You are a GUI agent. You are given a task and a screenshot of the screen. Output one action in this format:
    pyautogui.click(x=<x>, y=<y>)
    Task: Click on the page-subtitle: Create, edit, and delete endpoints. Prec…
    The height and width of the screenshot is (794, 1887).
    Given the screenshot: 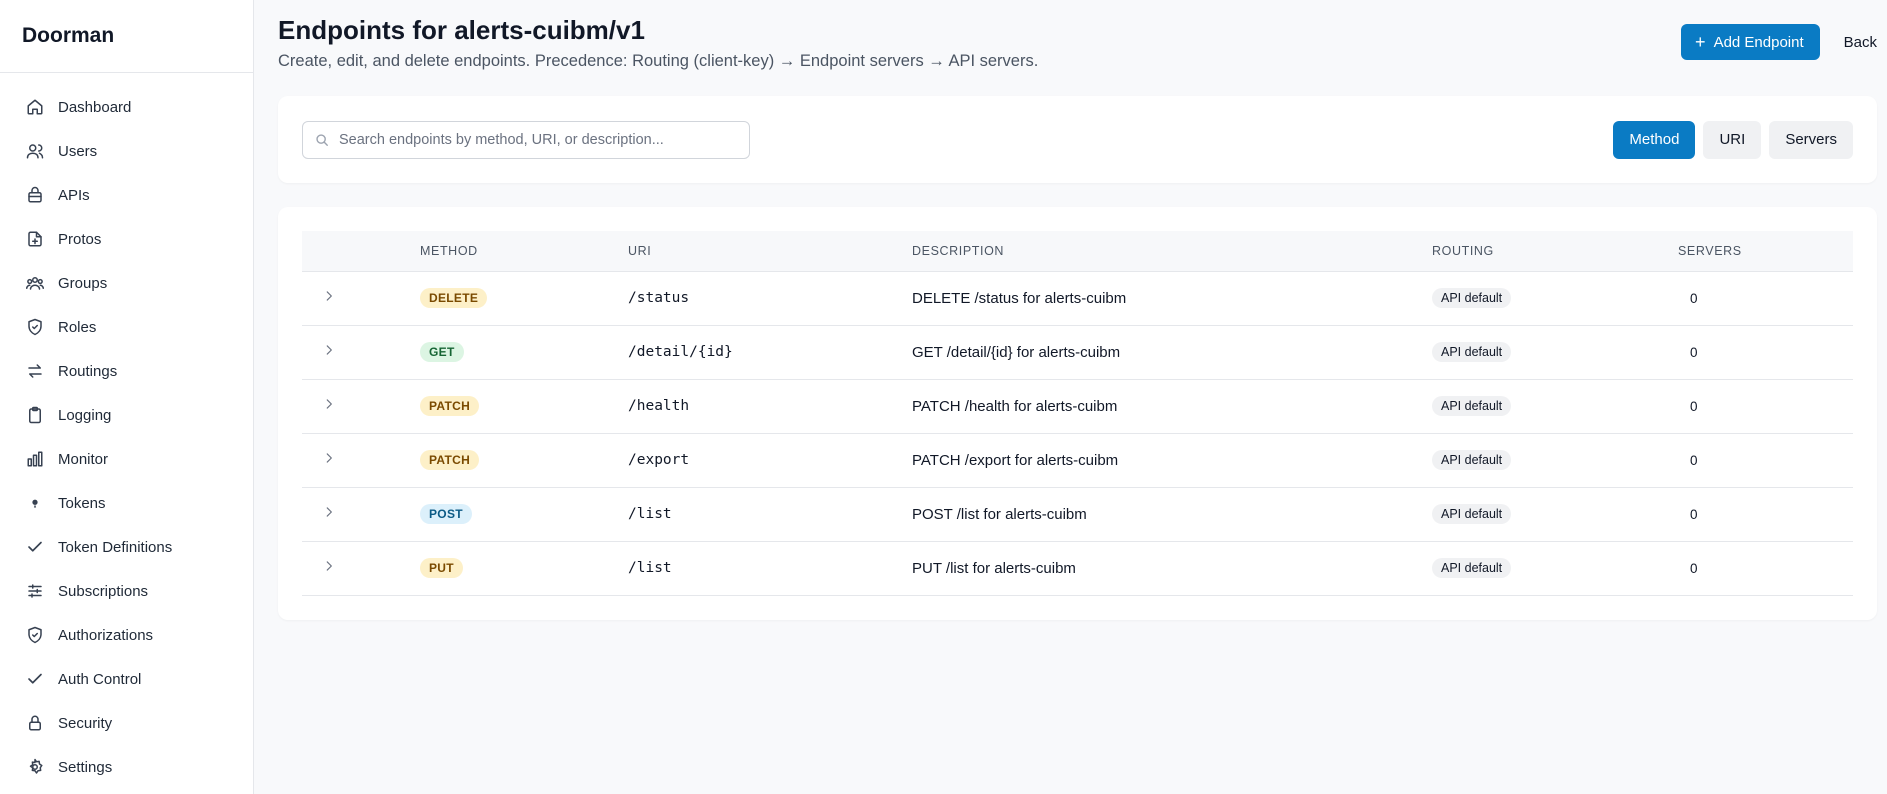 What is the action you would take?
    pyautogui.click(x=658, y=61)
    